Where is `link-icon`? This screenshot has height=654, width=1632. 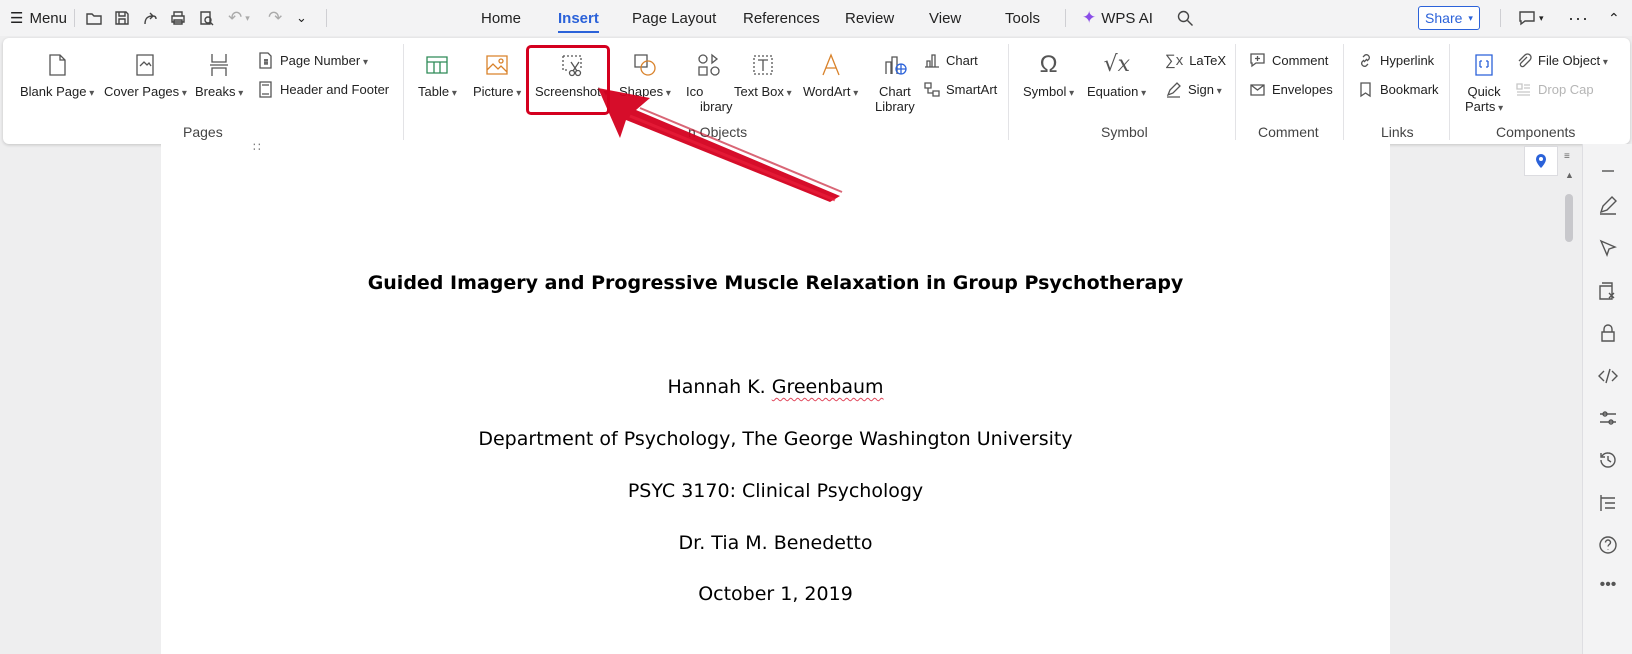 link-icon is located at coordinates (1365, 60).